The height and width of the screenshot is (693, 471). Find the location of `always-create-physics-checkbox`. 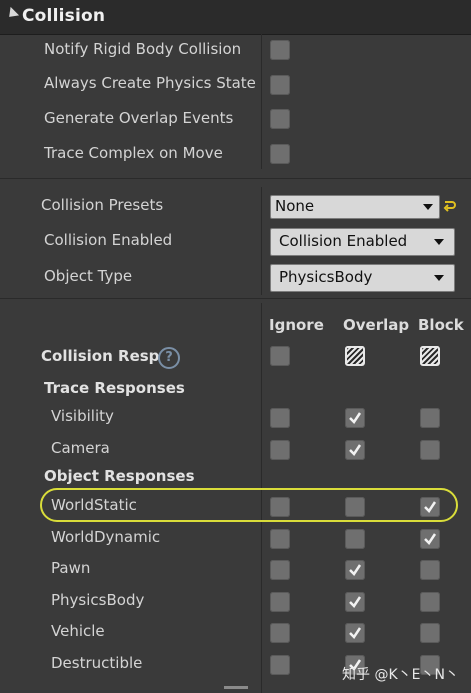

always-create-physics-checkbox is located at coordinates (280, 85).